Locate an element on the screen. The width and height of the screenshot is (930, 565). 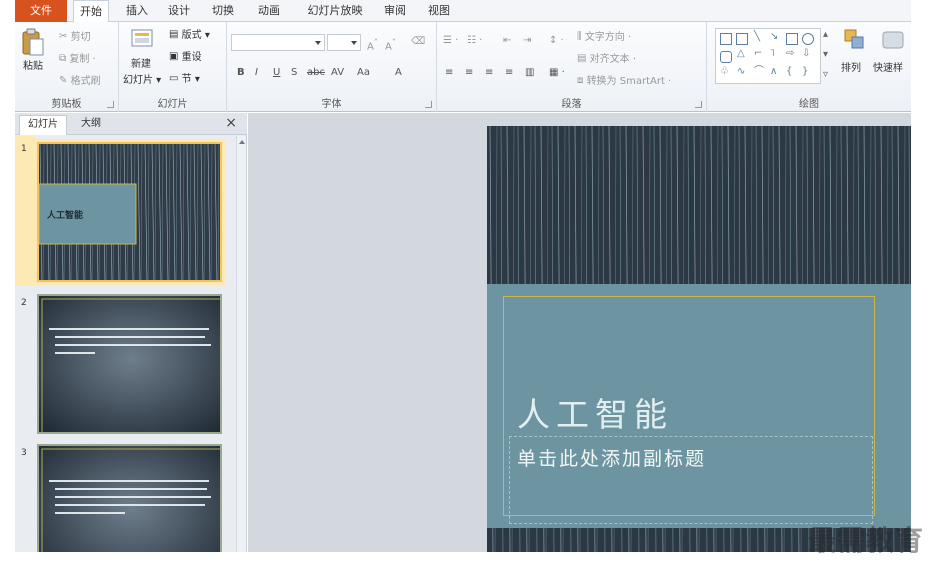
font-name-dropdown is located at coordinates (278, 42).